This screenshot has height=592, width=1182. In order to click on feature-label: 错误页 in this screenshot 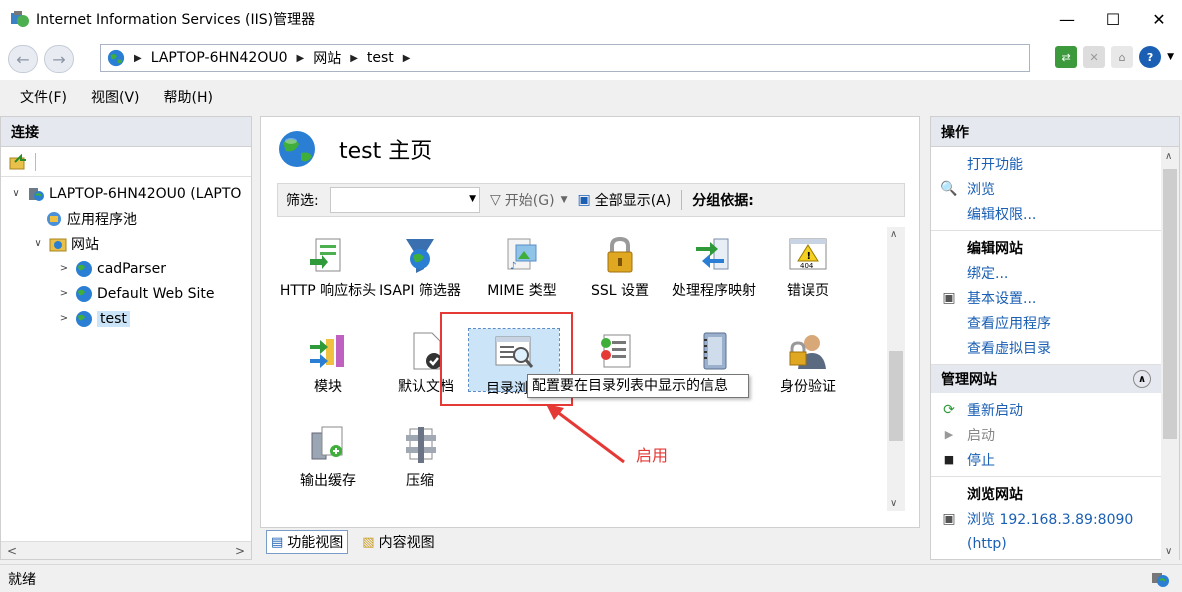, I will do `click(808, 291)`.